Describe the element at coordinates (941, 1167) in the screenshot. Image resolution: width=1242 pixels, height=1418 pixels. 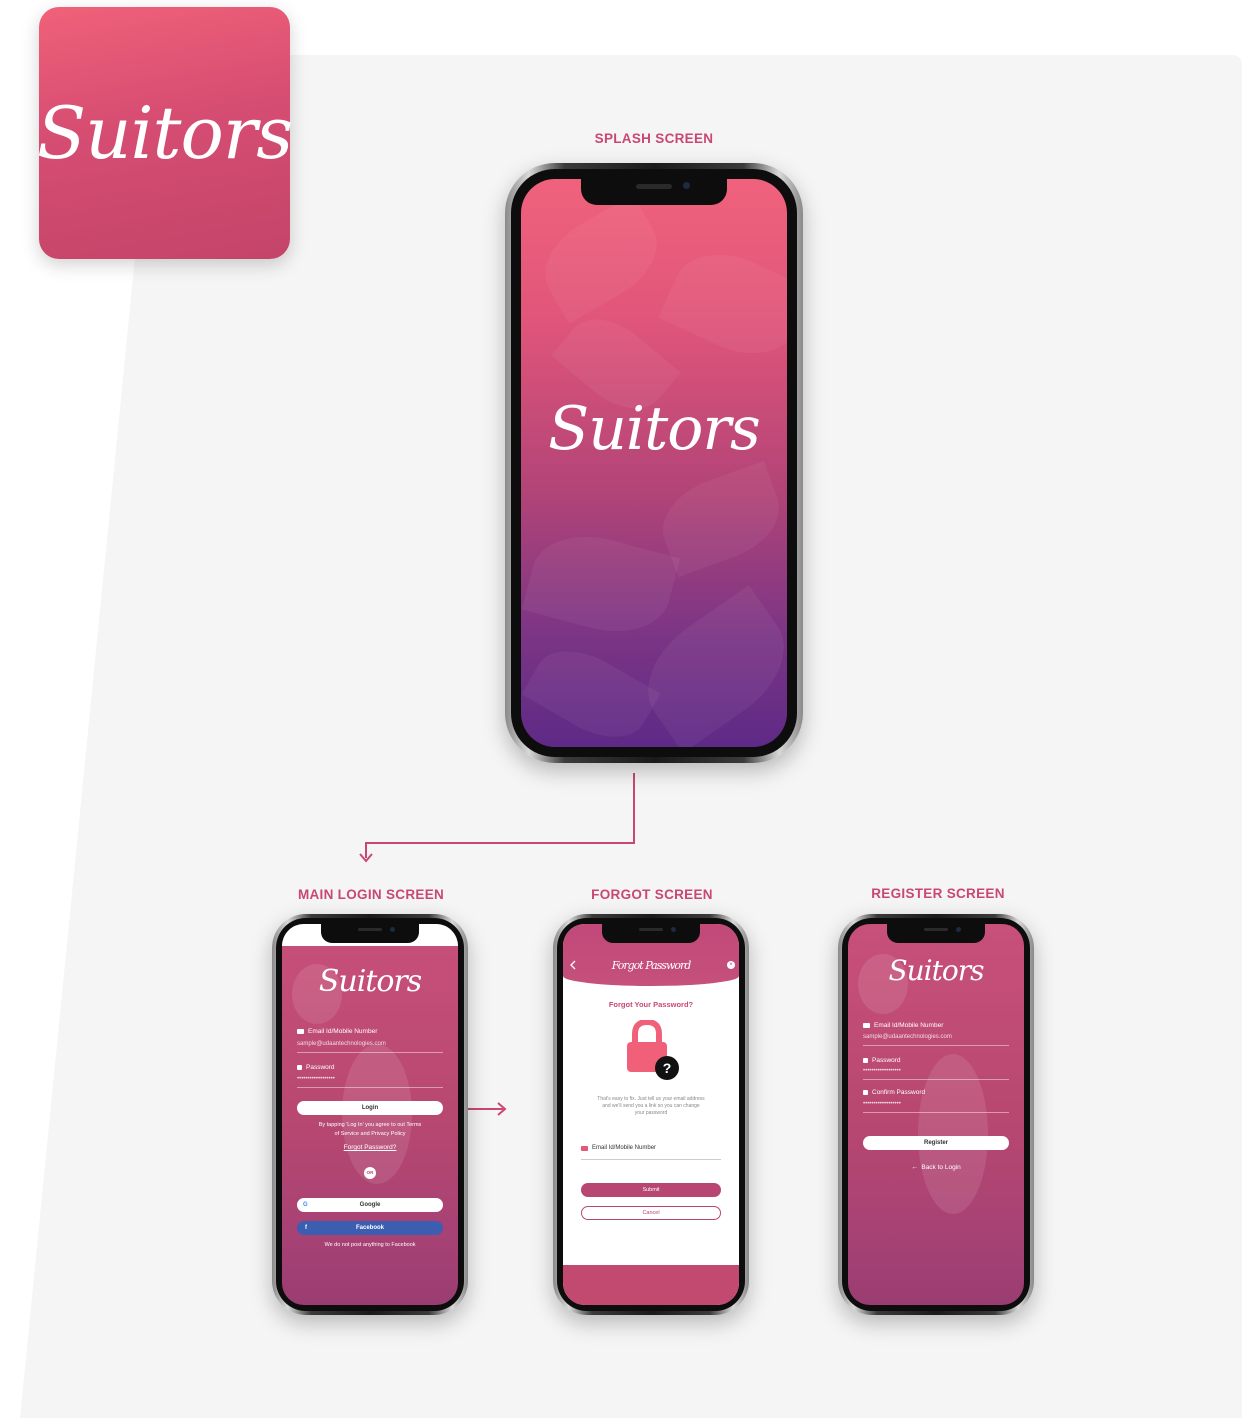
I see `back-to-login-label: Back to Login` at that location.